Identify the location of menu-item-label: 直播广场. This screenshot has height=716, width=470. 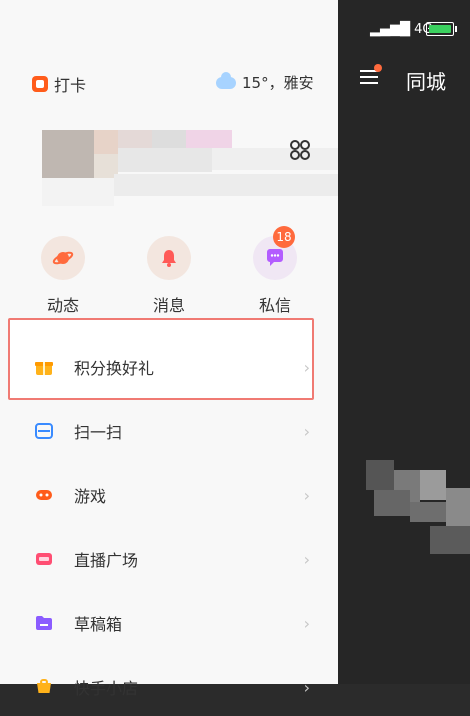
(106, 560).